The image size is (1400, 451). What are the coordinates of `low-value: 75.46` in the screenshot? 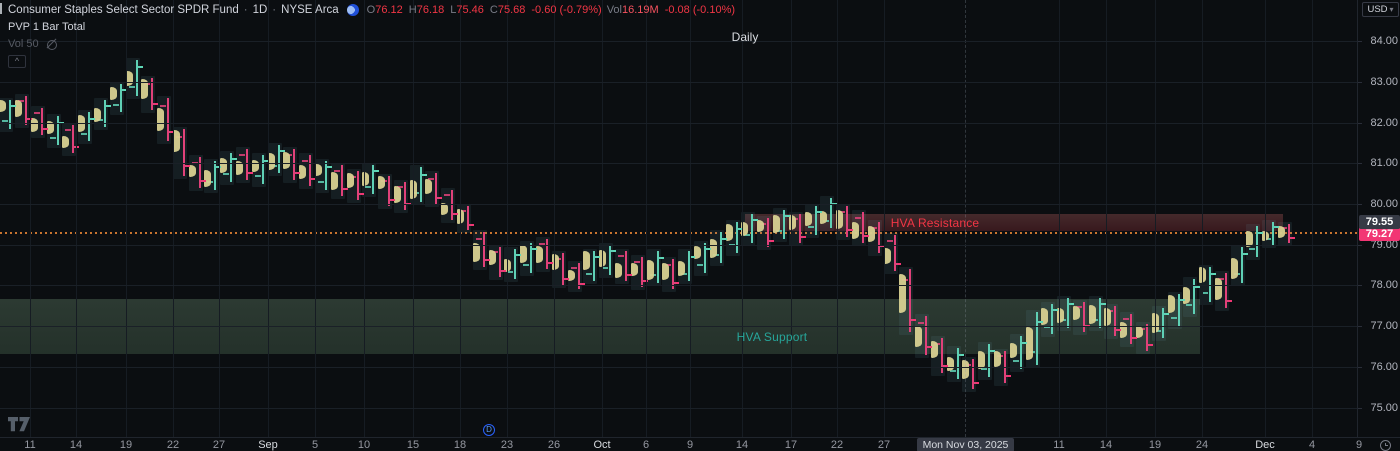 It's located at (470, 10).